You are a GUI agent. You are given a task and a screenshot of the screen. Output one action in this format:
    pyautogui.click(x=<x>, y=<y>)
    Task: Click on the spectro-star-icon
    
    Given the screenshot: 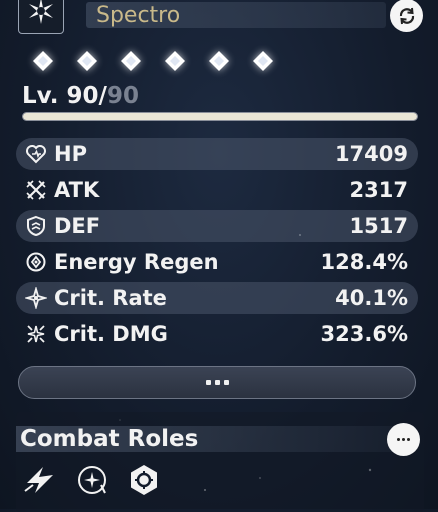 What is the action you would take?
    pyautogui.click(x=41, y=17)
    